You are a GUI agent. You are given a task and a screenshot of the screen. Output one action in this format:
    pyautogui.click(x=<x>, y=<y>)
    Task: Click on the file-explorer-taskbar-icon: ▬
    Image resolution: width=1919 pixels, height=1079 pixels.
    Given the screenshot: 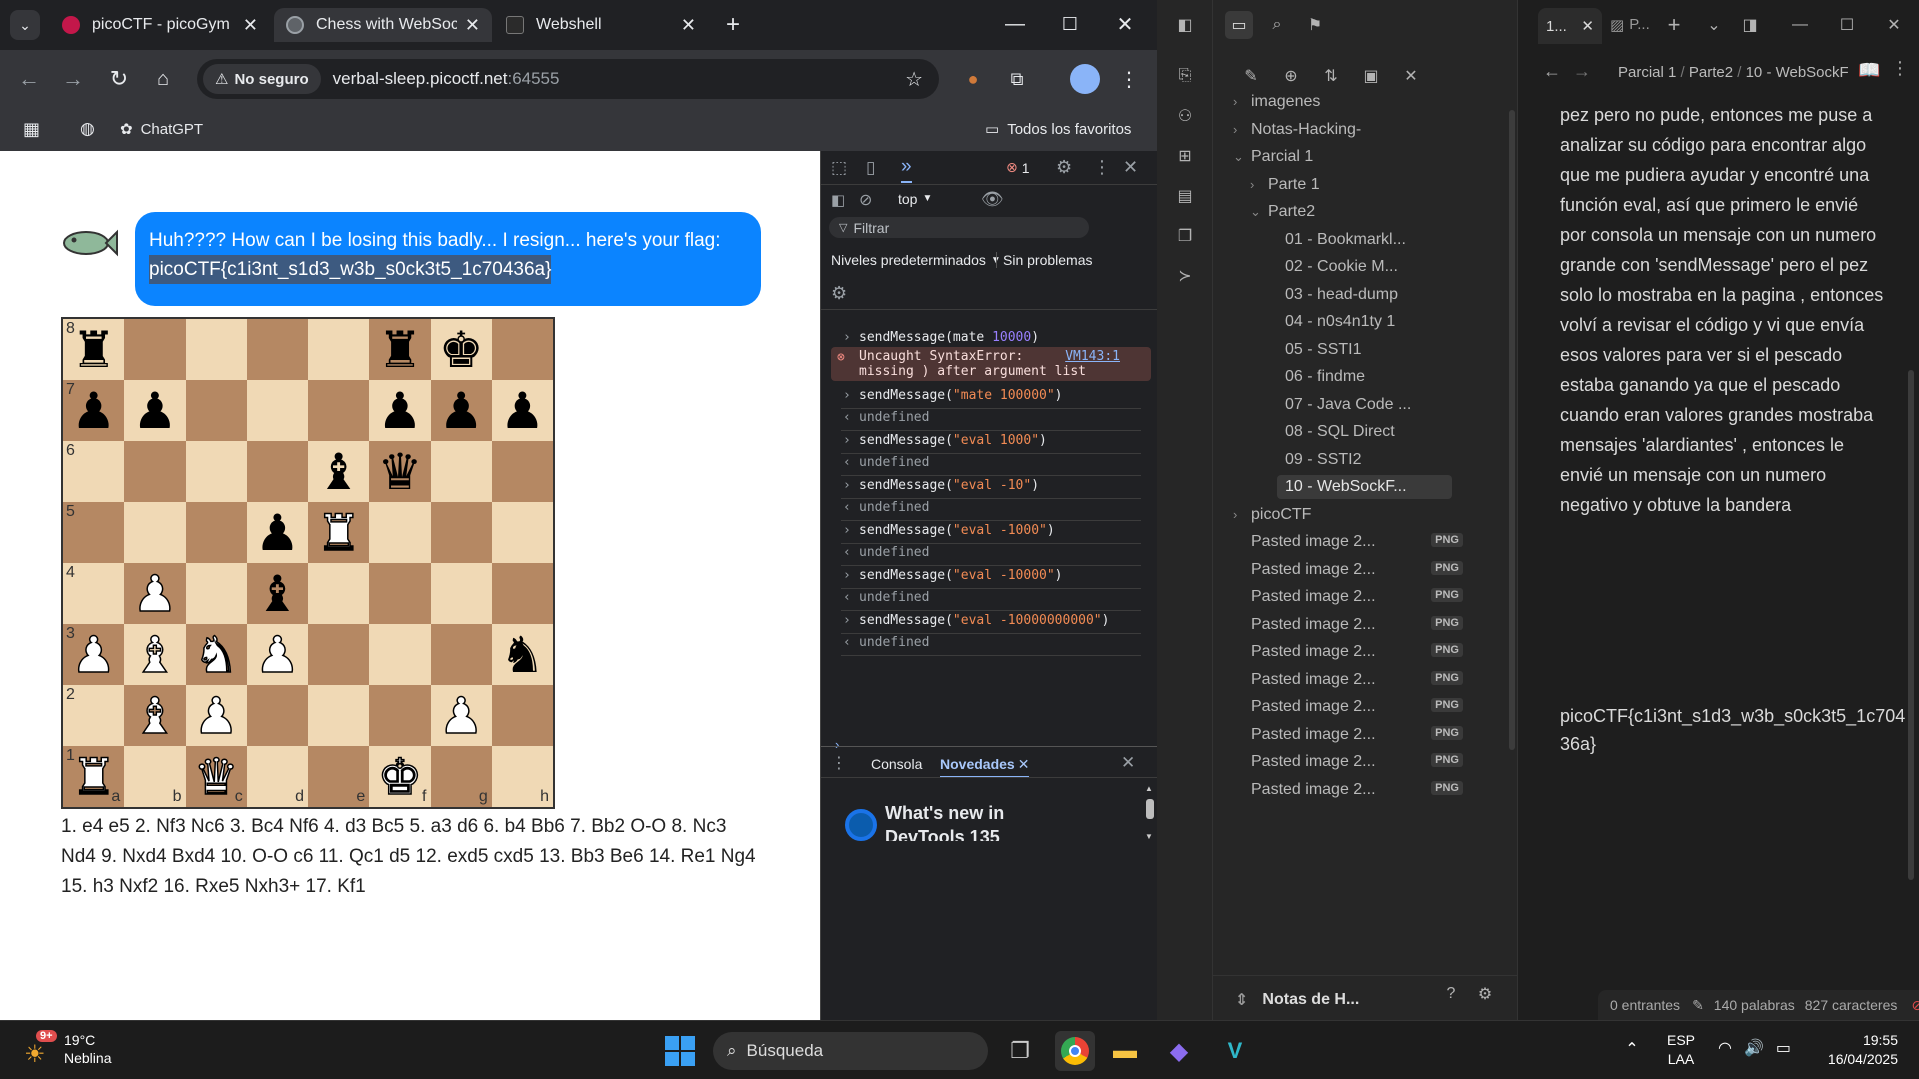 What is the action you would take?
    pyautogui.click(x=1125, y=1051)
    